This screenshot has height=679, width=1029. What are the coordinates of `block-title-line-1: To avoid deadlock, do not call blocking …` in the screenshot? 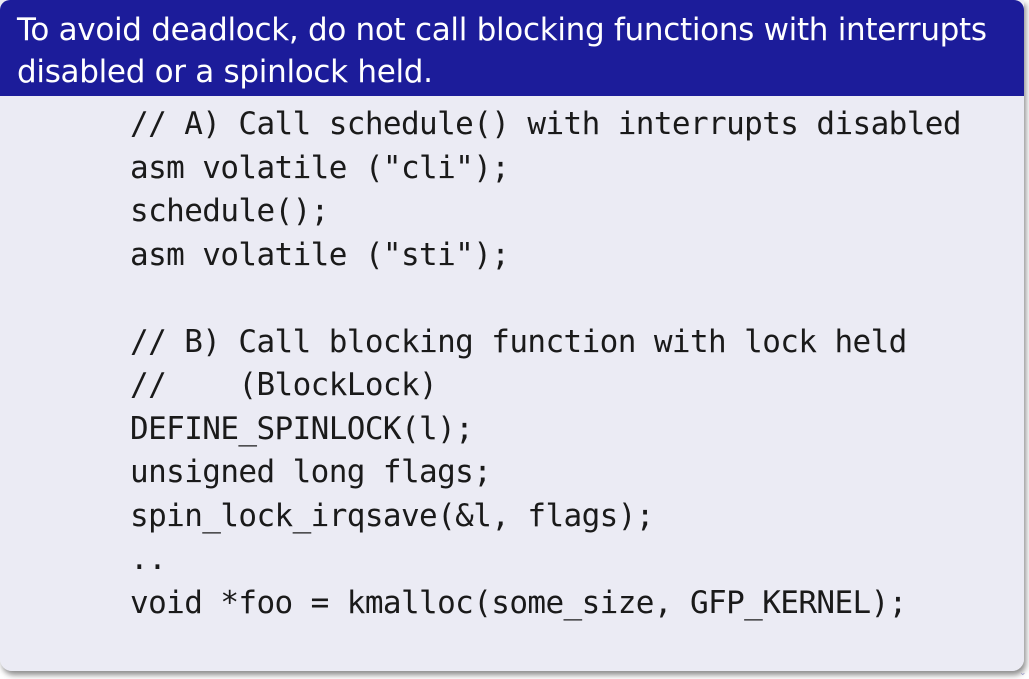 It's located at (502, 30).